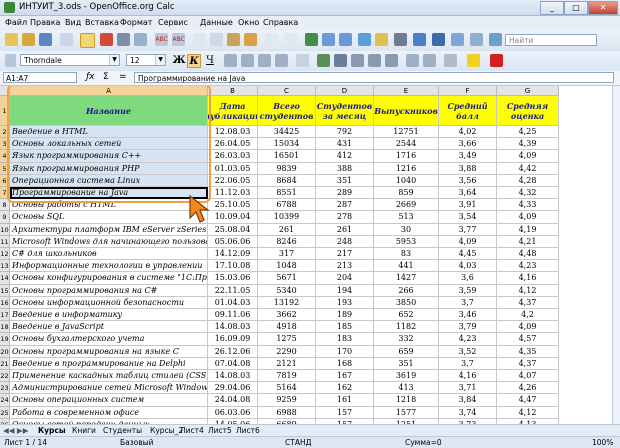  Describe the element at coordinates (233, 302) in the screenshot. I see `data-cell: 01.04.03` at that location.